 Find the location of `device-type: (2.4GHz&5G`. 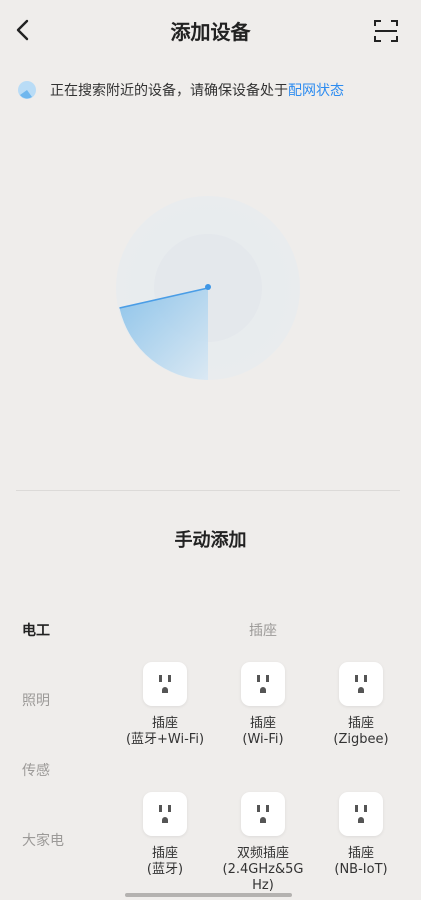

device-type: (2.4GHz&5G is located at coordinates (263, 869).